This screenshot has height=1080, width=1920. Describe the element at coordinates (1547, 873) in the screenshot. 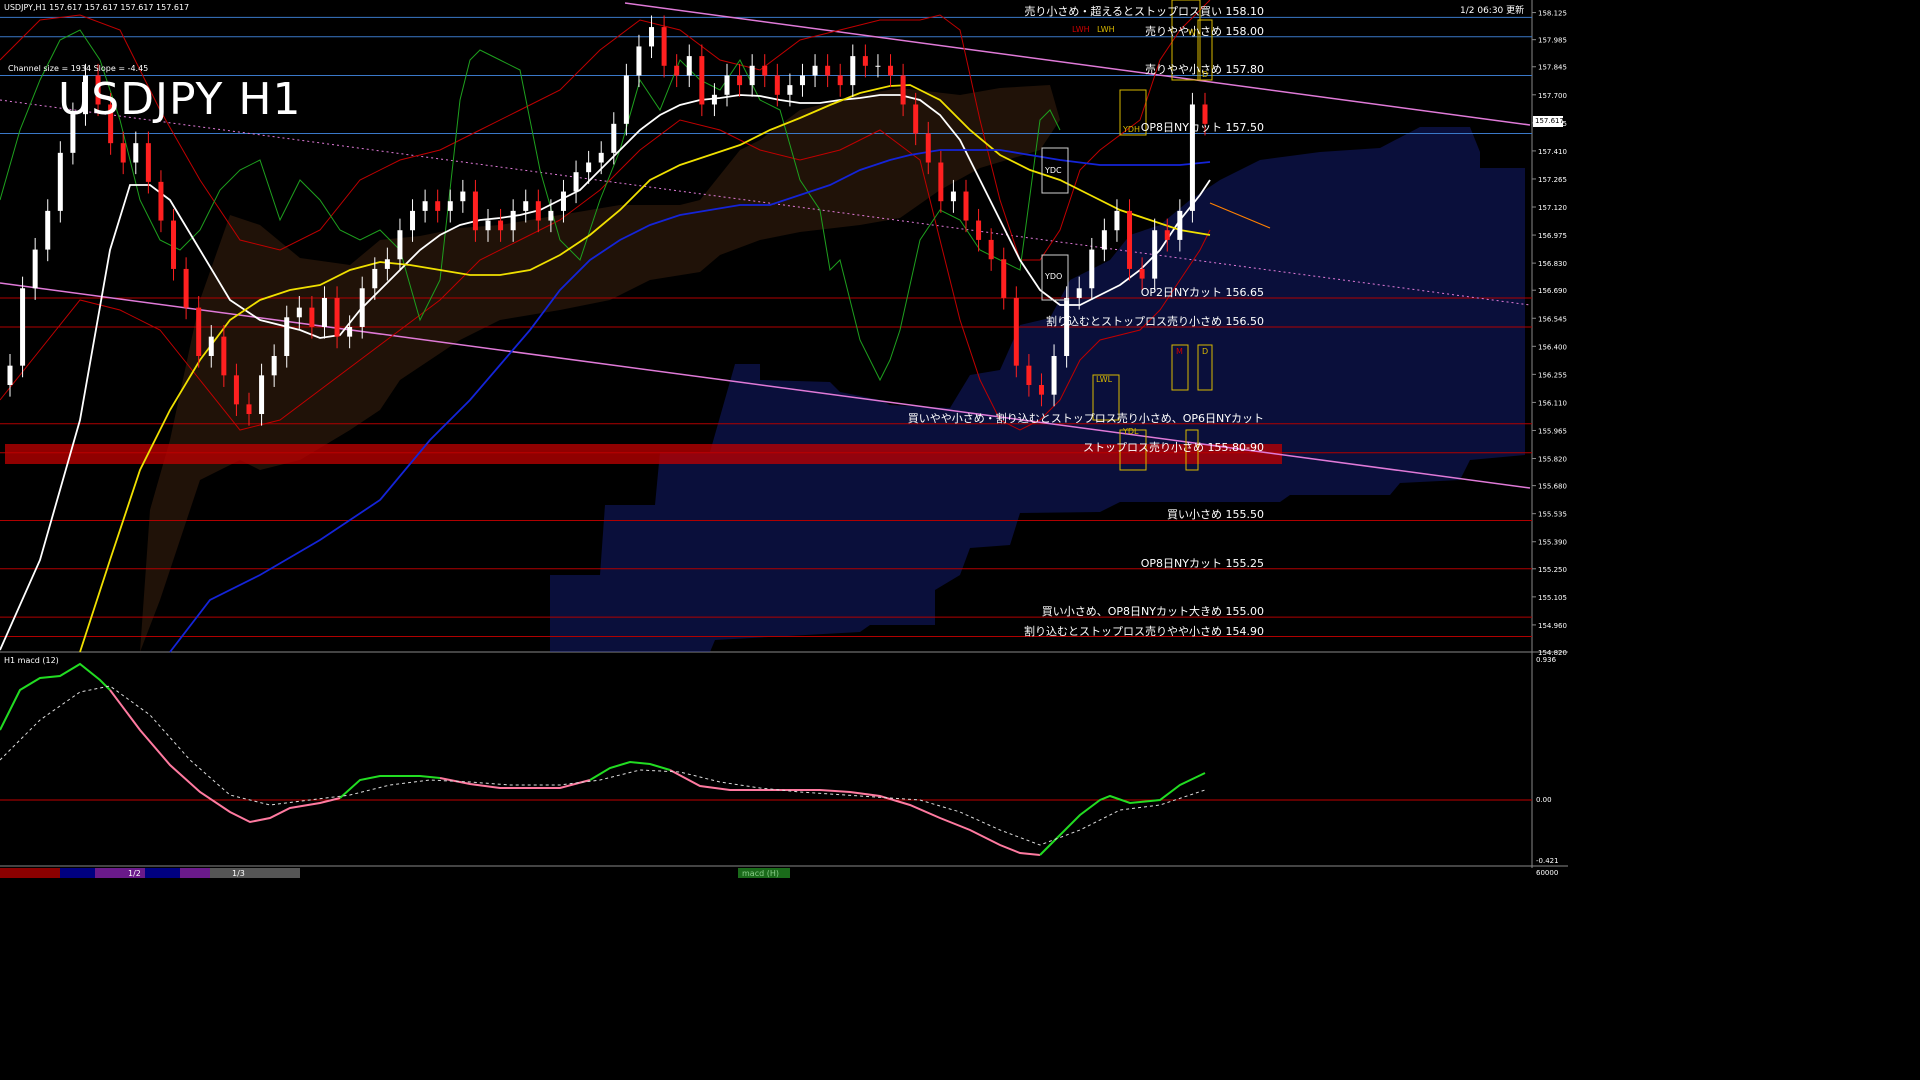

I see `bottom-right-value: 60000` at that location.